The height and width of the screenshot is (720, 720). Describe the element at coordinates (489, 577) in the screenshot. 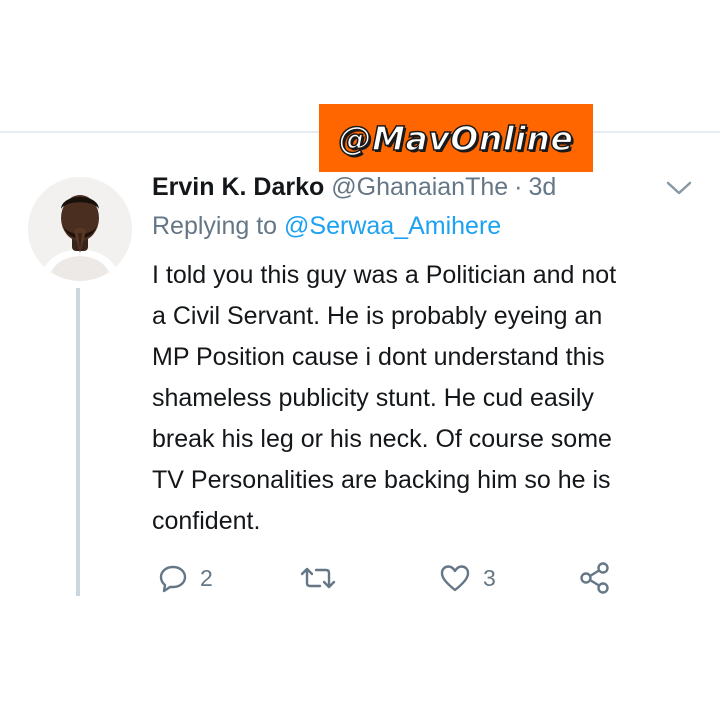

I see `like-count: 3` at that location.